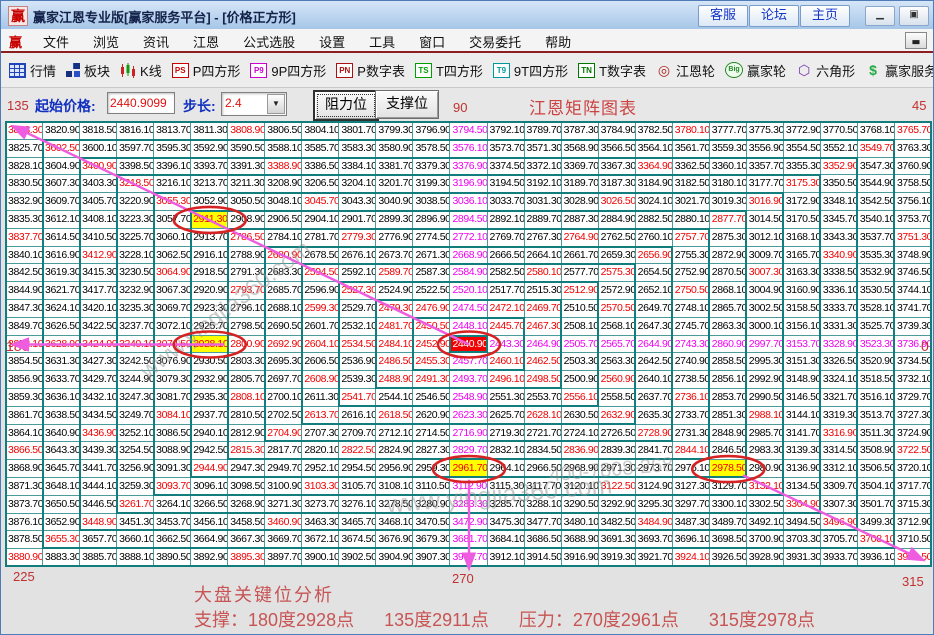  I want to click on grid-cell: 2901.70, so click(358, 219).